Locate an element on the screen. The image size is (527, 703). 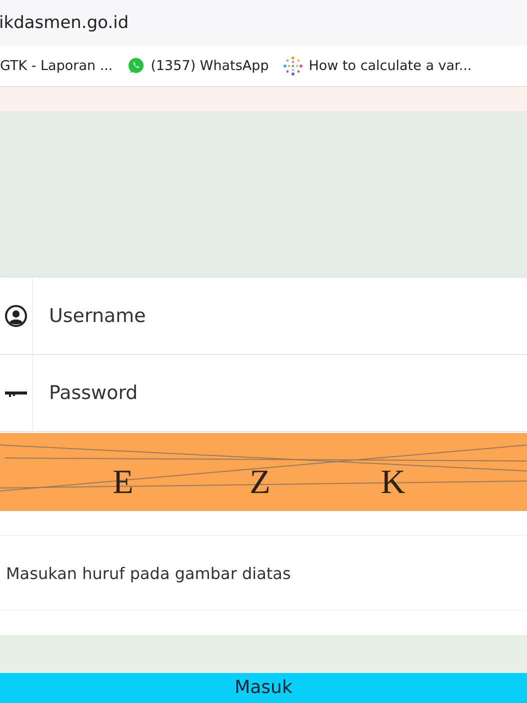
user-icon is located at coordinates (16, 316).